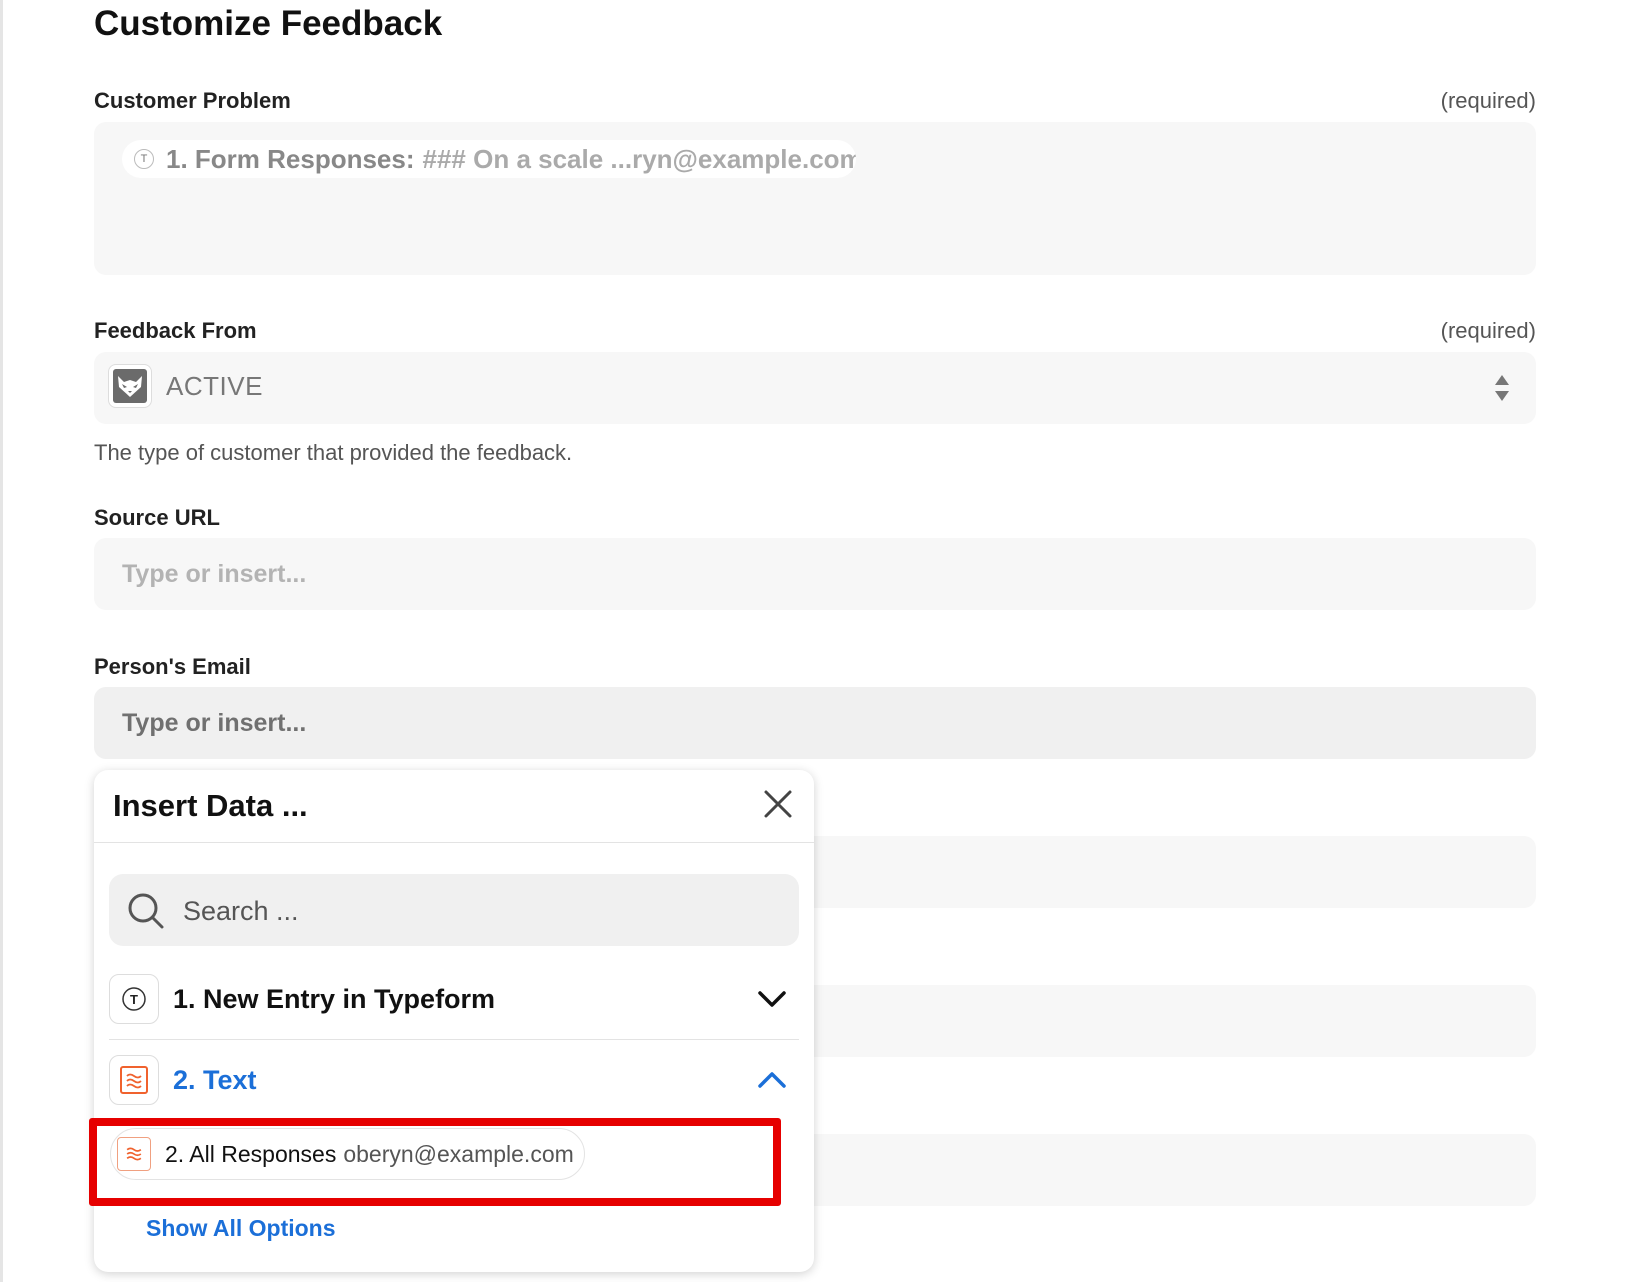  I want to click on token-key: 1. Form Responses:, so click(290, 158).